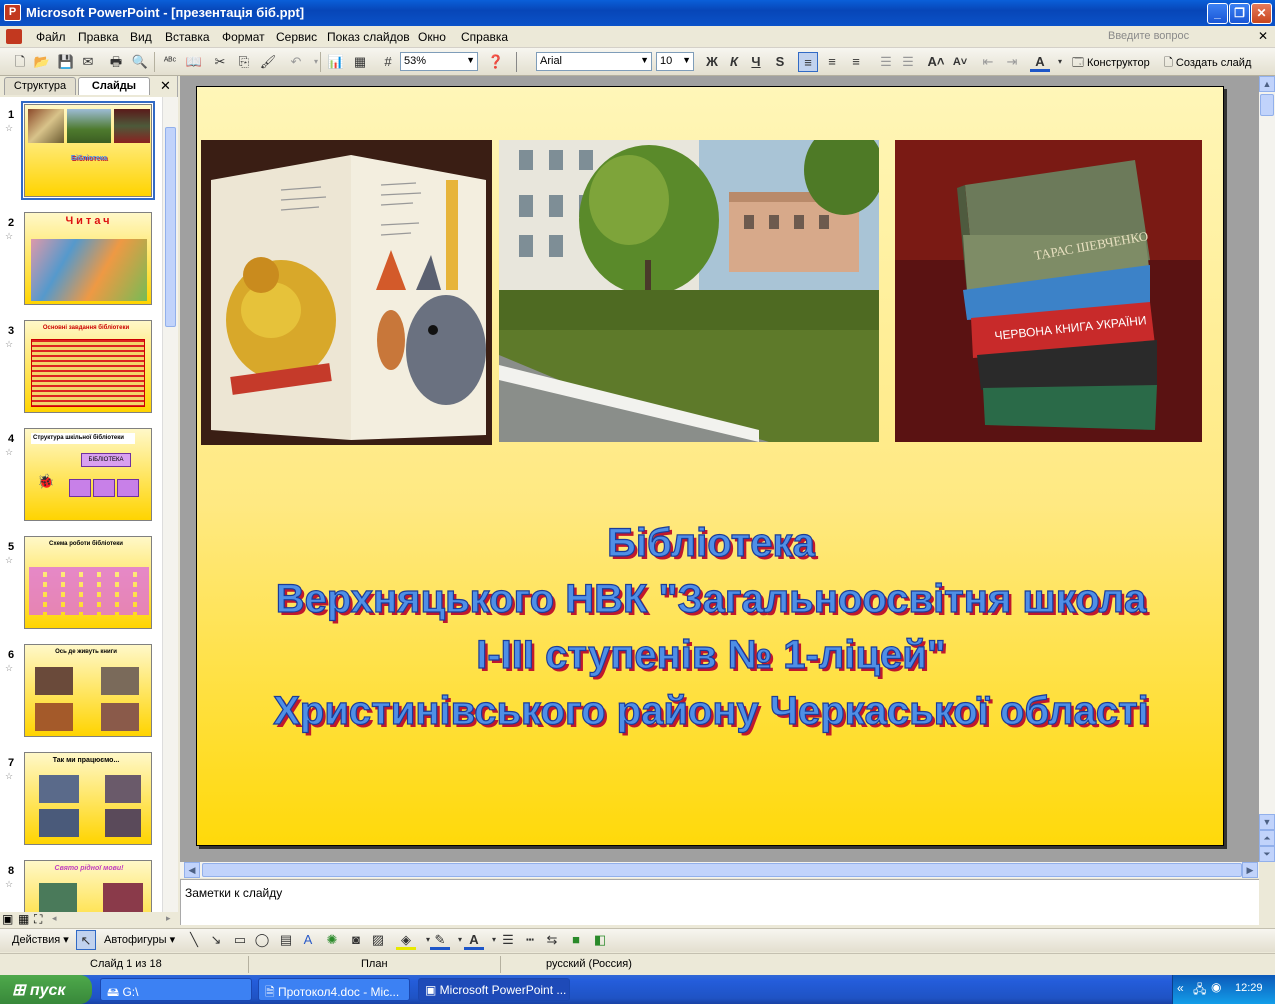 The height and width of the screenshot is (1004, 1275). What do you see at coordinates (406, 940) in the screenshot?
I see `fill-color-icon: ◈` at bounding box center [406, 940].